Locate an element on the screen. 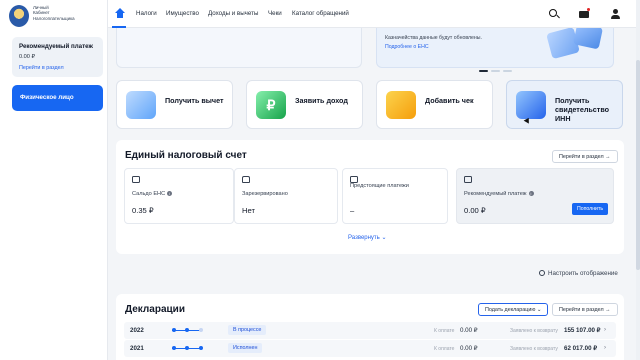  card-label: Рекомендуемый платеж is located at coordinates (495, 194).